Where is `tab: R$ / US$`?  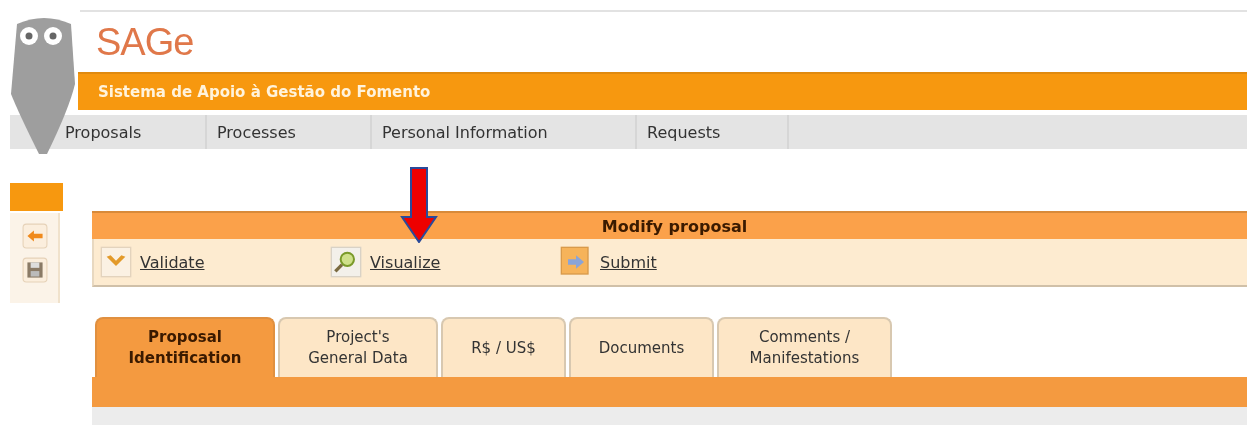 tab: R$ / US$ is located at coordinates (503, 347).